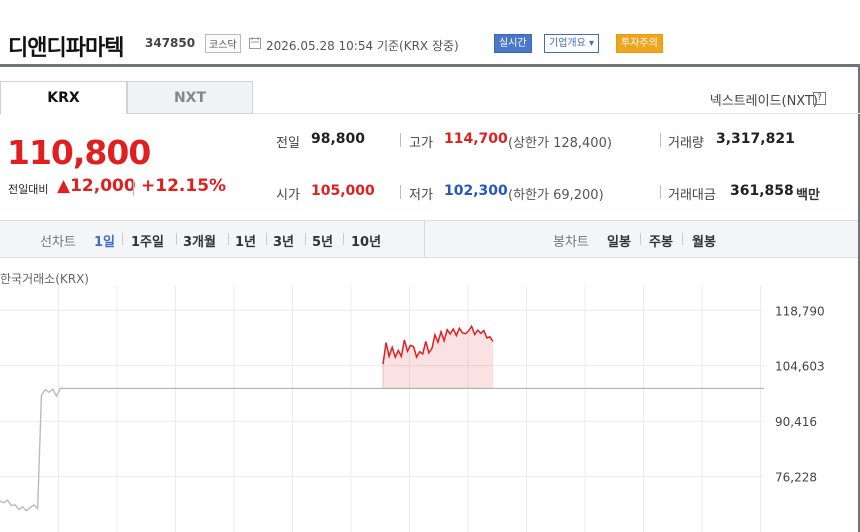 This screenshot has height=532, width=860. I want to click on tab-nxt: NXT, so click(190, 97).